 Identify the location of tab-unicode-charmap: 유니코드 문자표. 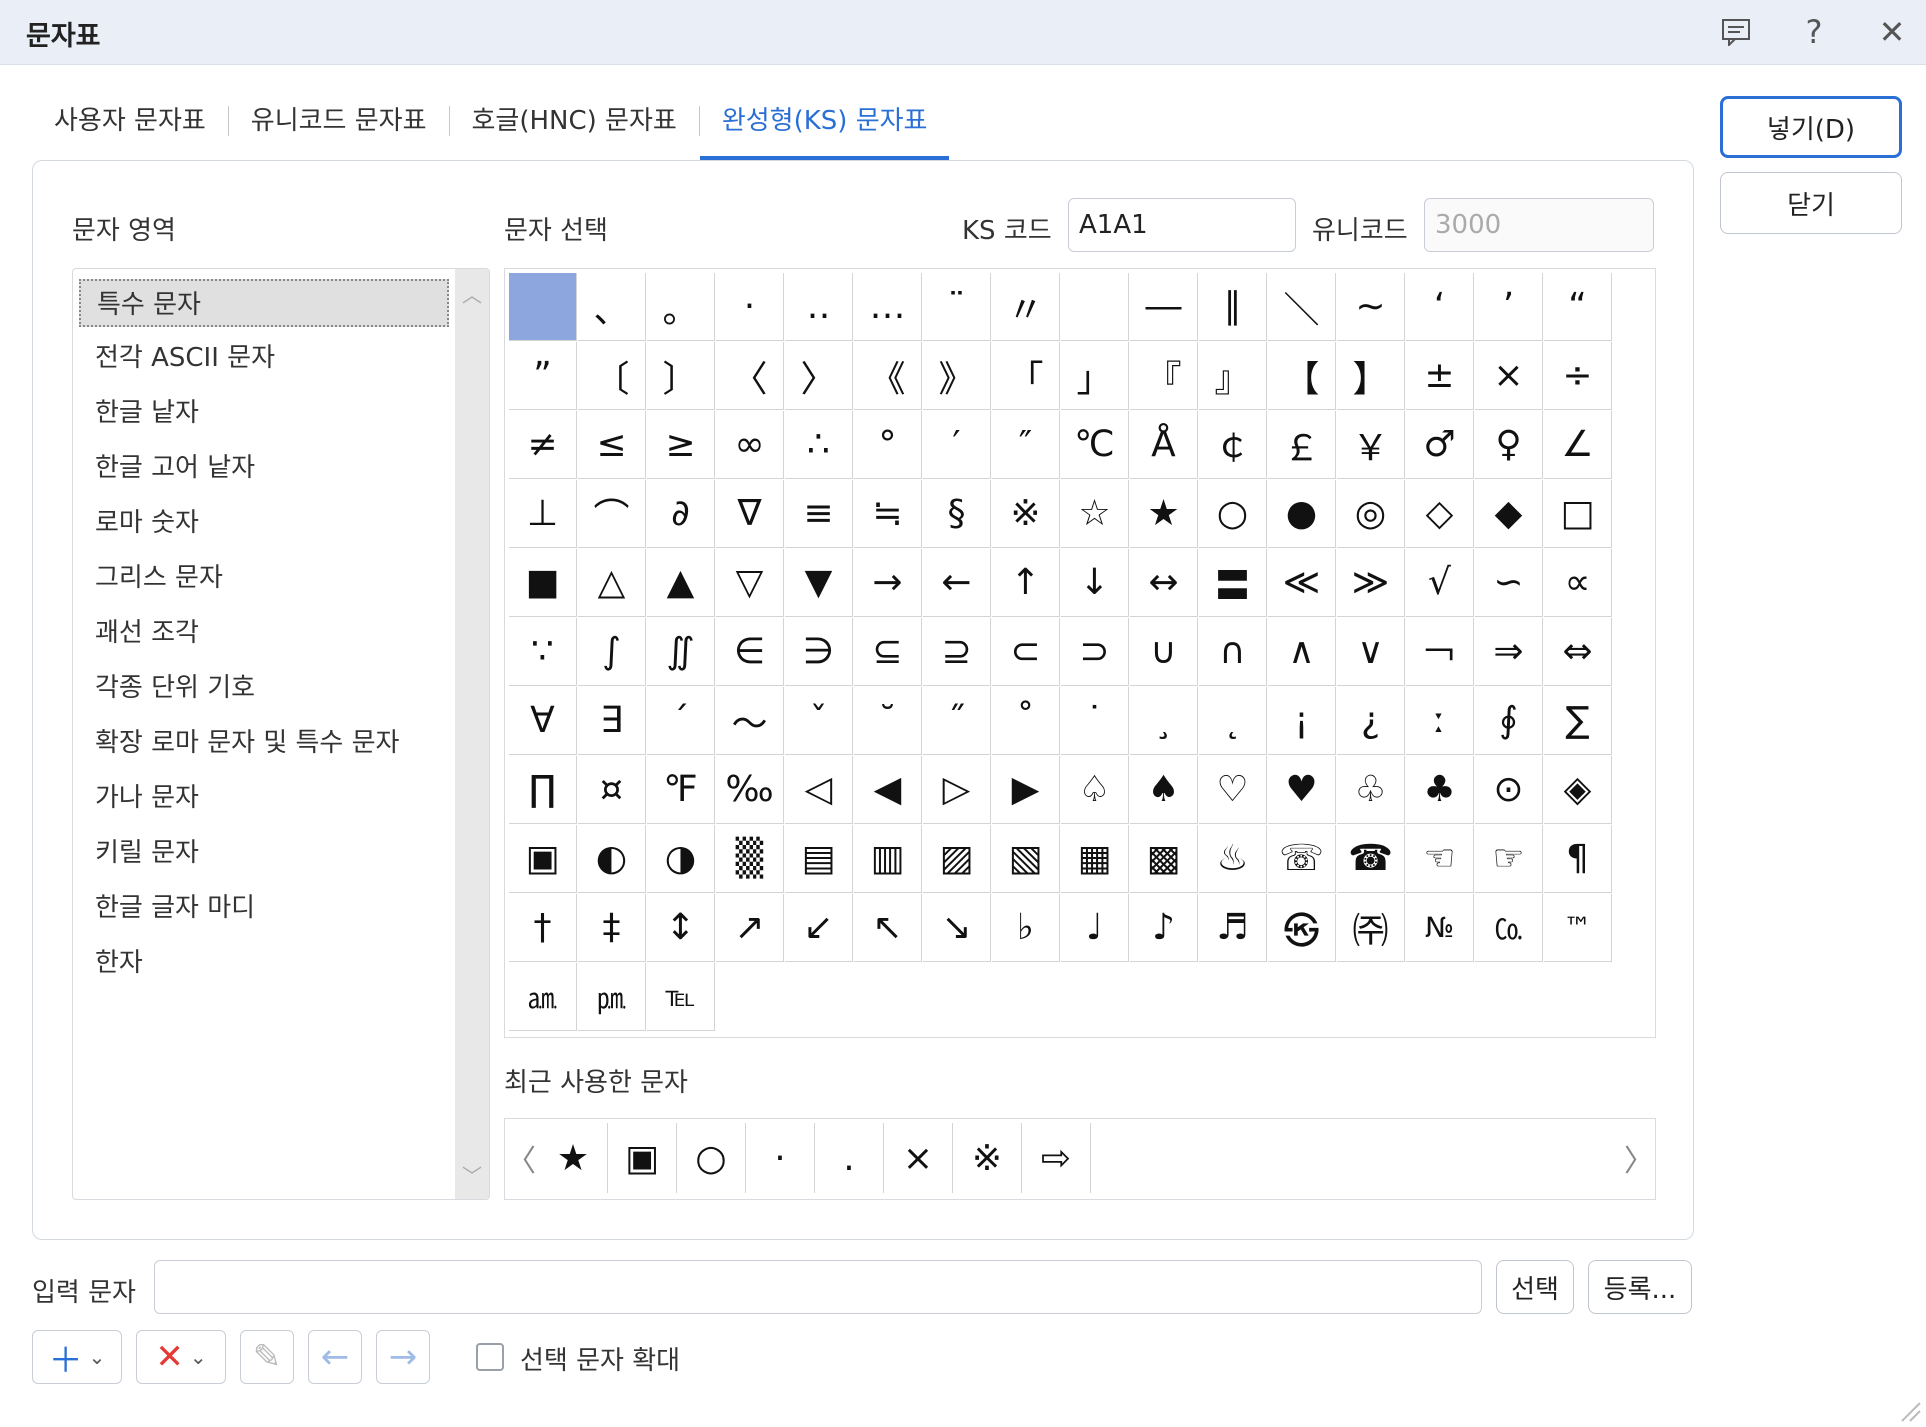
(339, 128).